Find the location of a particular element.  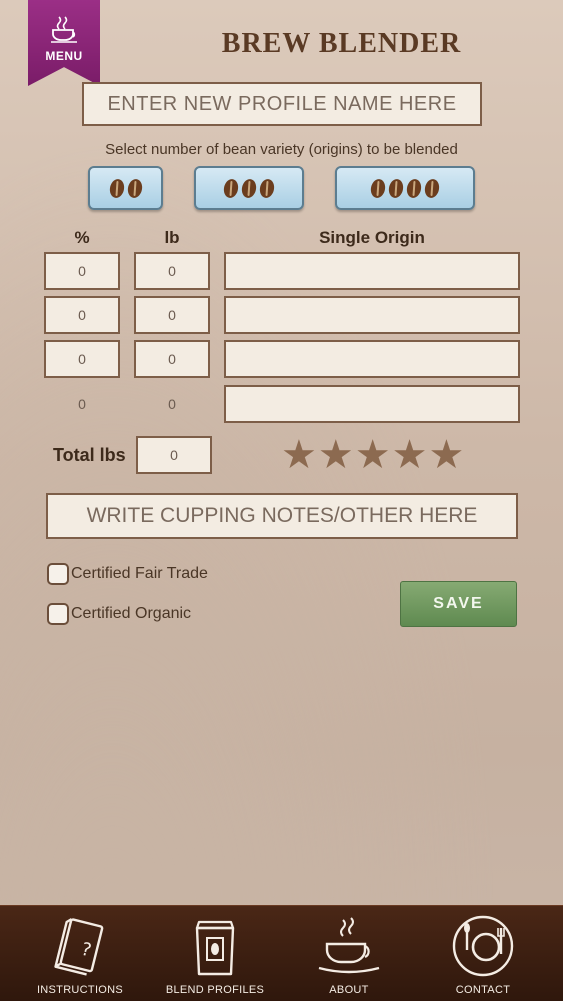

row-2-lb-input: 0 is located at coordinates (172, 315).